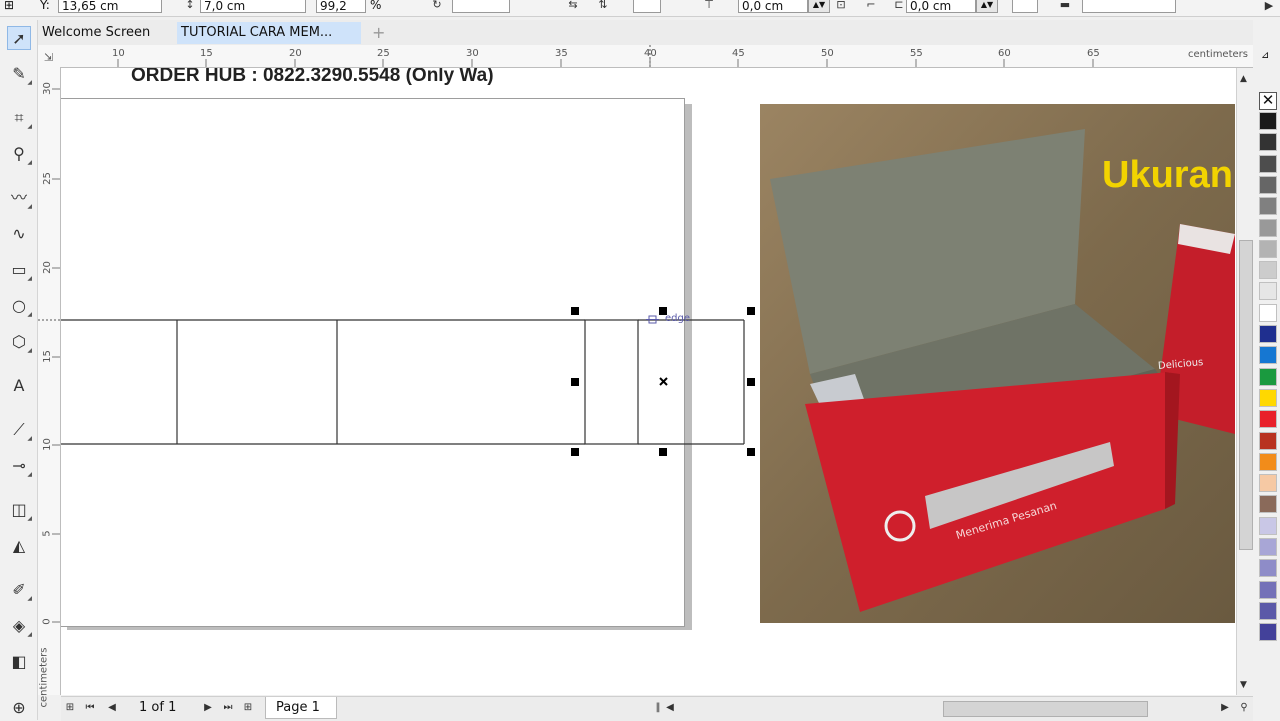  I want to click on offset-y-spinner: ▲▼, so click(987, 6).